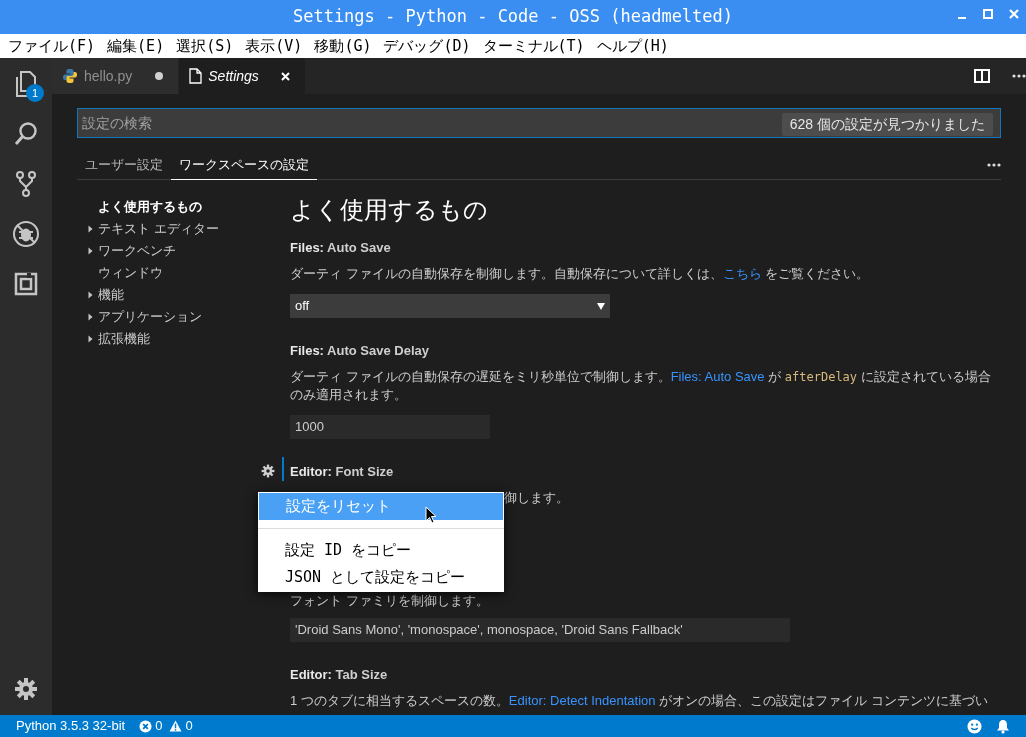  I want to click on setting-title: Files: Auto Save Delay, so click(360, 351).